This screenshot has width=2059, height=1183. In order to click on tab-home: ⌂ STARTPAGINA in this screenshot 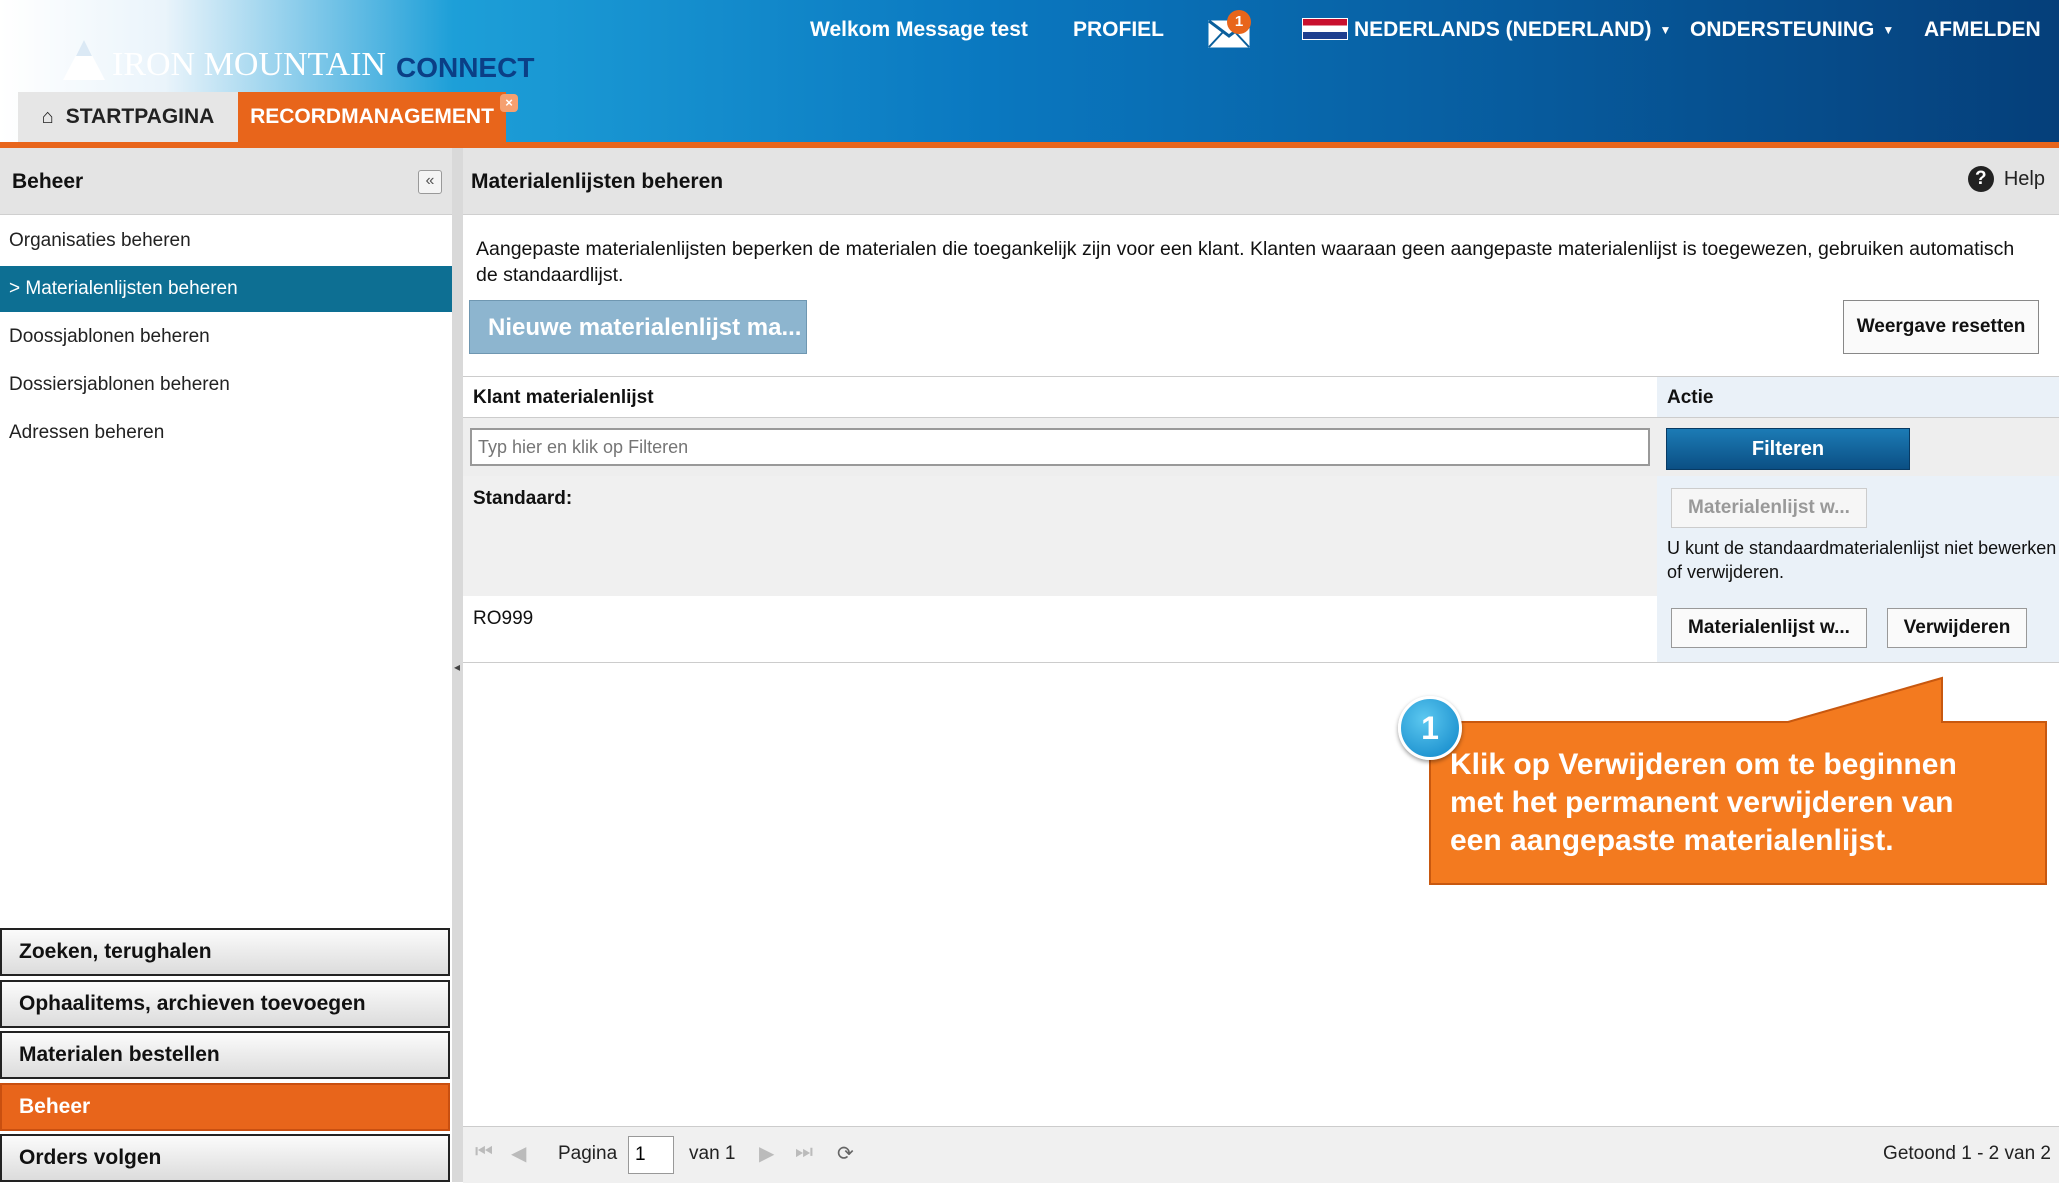, I will do `click(128, 117)`.